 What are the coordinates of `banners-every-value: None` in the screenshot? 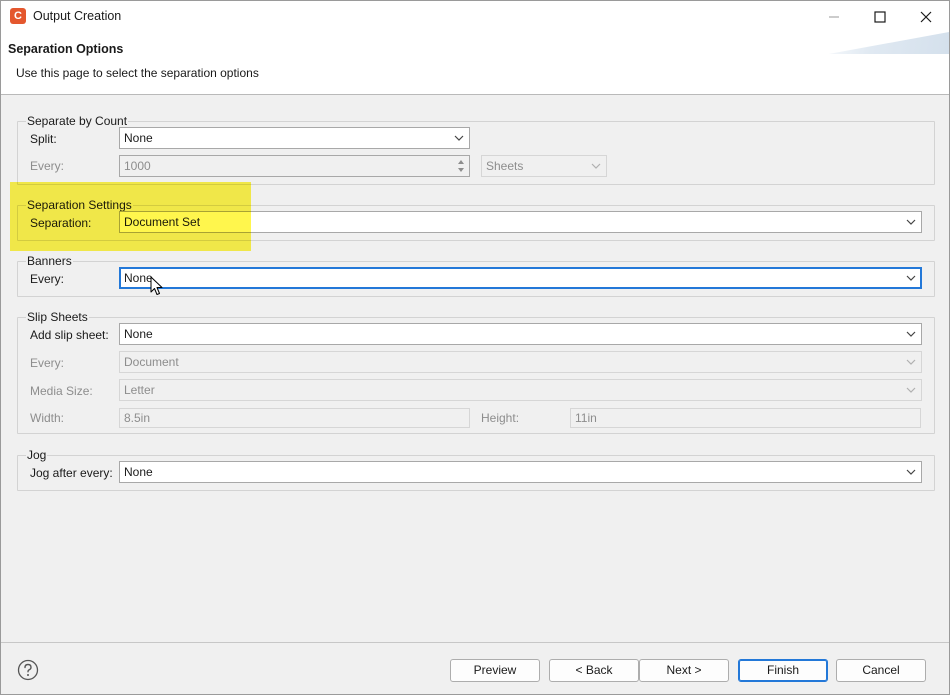 It's located at (138, 278).